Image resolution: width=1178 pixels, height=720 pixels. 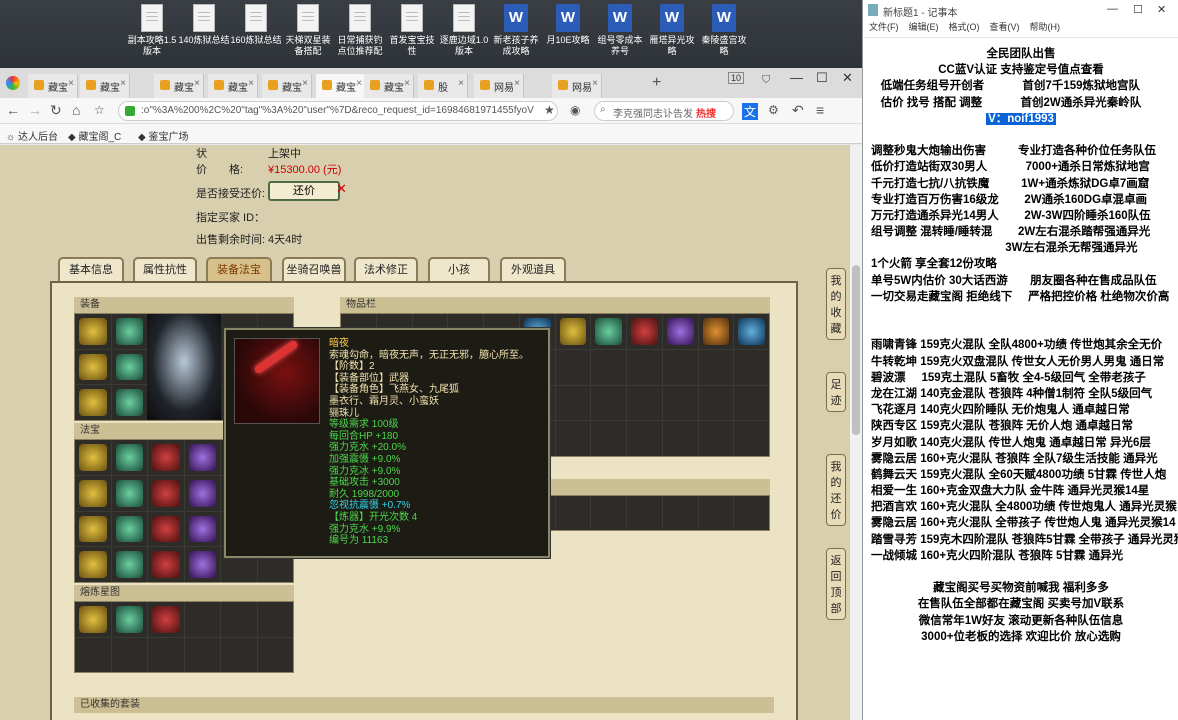 I want to click on nav-tab: 装备法宝, so click(x=239, y=270).